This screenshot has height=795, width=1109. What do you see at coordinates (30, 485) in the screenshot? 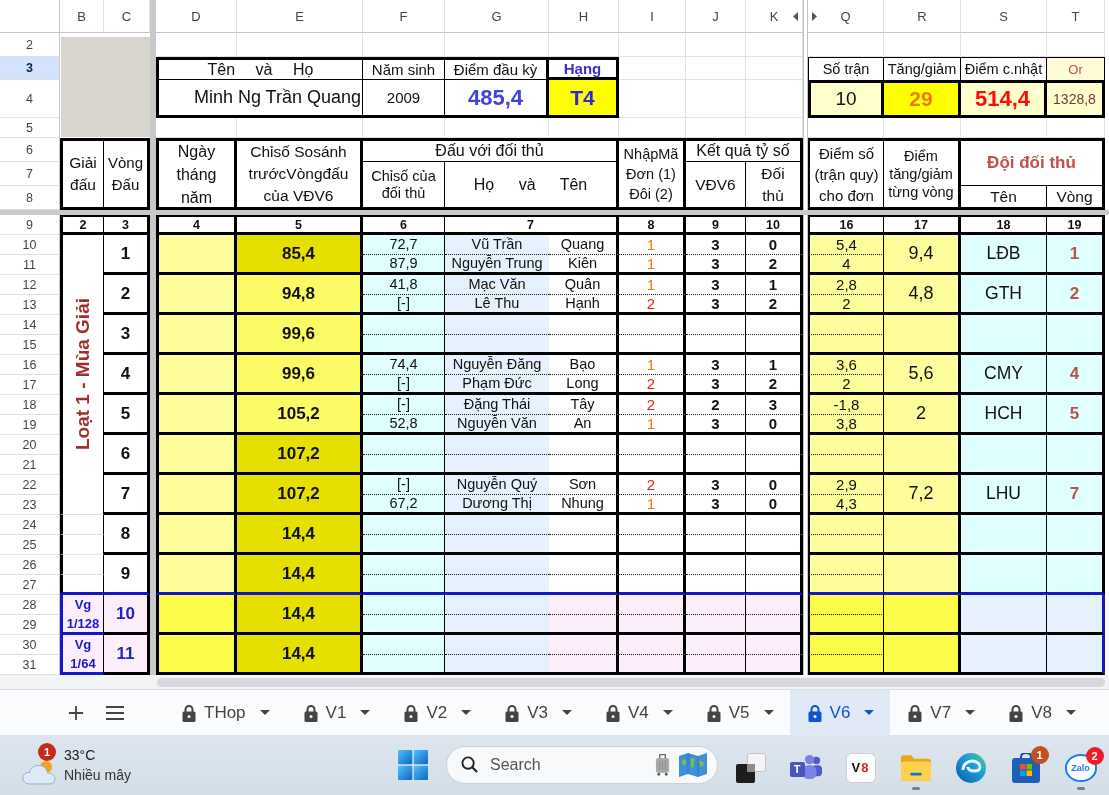
I see `row-header: 22` at bounding box center [30, 485].